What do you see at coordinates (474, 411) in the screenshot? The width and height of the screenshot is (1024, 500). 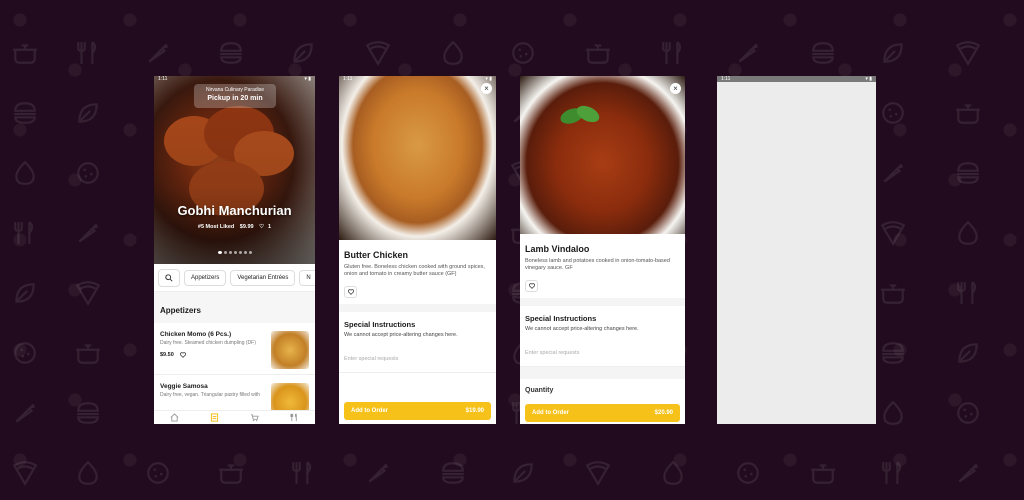 I see `add-price: $19.90` at bounding box center [474, 411].